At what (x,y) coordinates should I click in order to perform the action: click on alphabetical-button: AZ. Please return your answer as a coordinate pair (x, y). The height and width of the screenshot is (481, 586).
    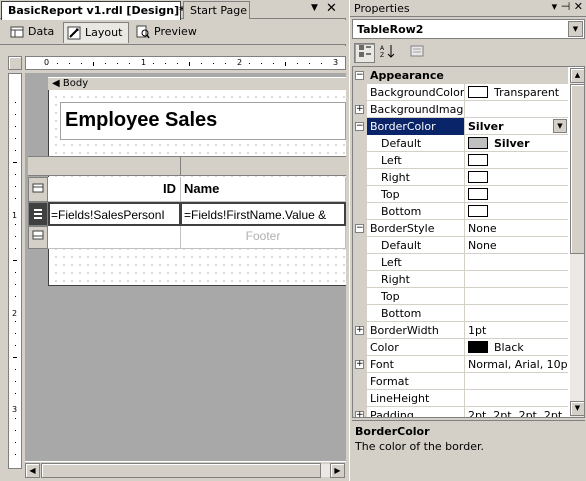
    Looking at the image, I should click on (387, 53).